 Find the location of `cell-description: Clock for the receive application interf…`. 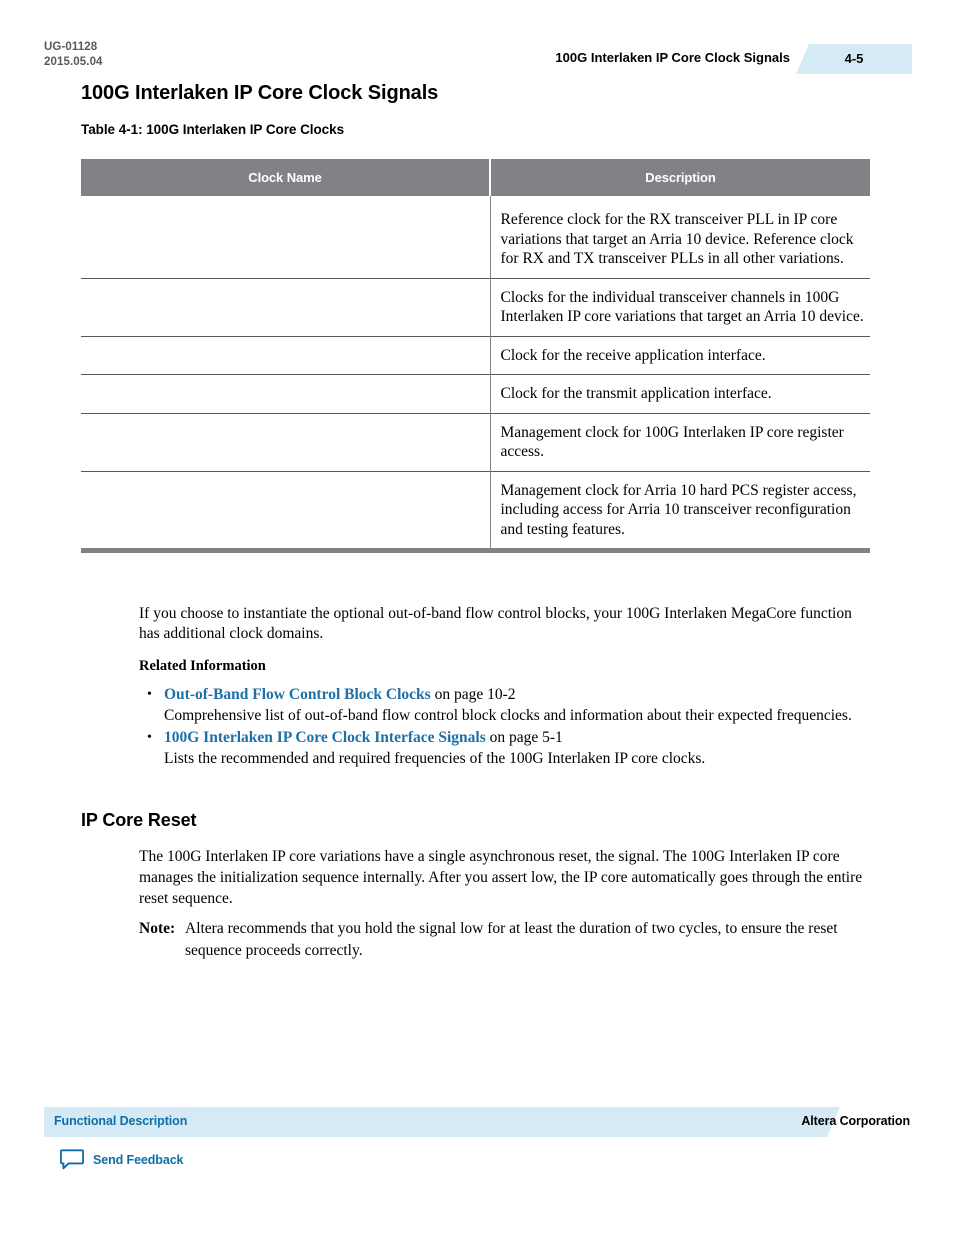

cell-description: Clock for the receive application interf… is located at coordinates (680, 355).